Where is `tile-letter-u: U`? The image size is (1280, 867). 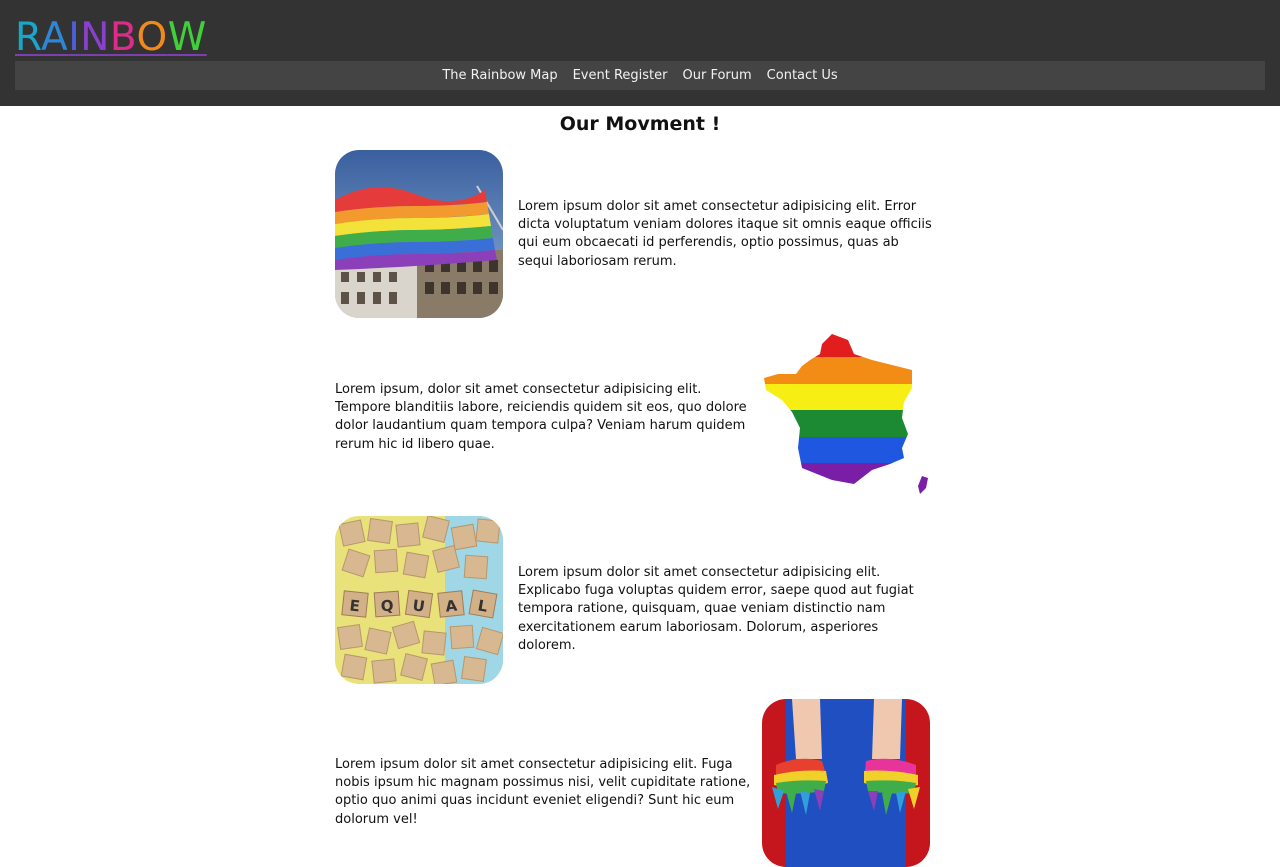
tile-letter-u: U is located at coordinates (418, 606).